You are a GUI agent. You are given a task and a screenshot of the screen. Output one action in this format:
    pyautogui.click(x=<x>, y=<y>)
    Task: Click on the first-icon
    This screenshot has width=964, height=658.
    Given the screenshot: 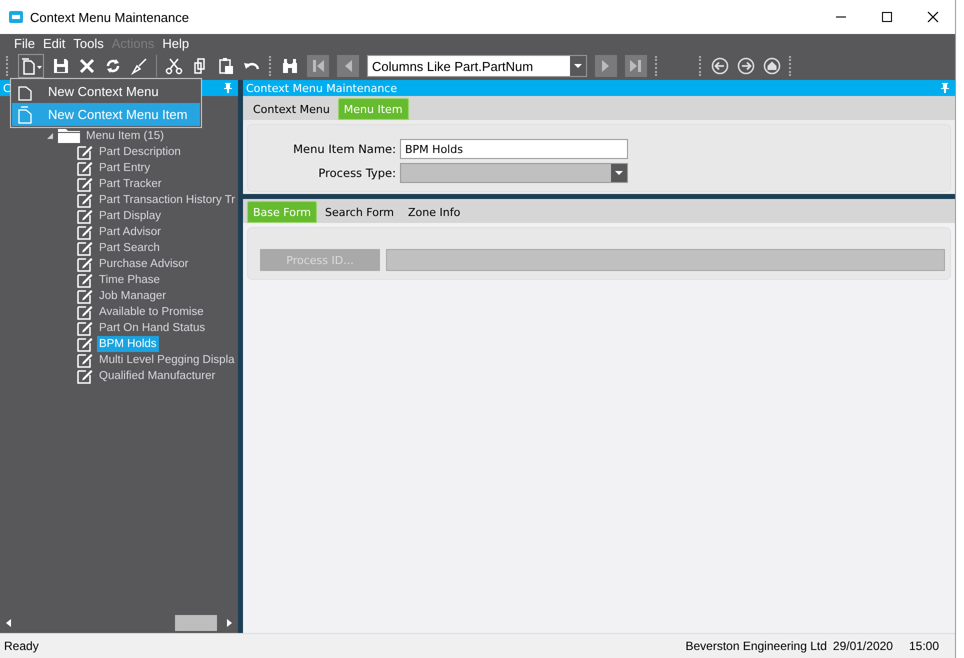 What is the action you would take?
    pyautogui.click(x=318, y=66)
    